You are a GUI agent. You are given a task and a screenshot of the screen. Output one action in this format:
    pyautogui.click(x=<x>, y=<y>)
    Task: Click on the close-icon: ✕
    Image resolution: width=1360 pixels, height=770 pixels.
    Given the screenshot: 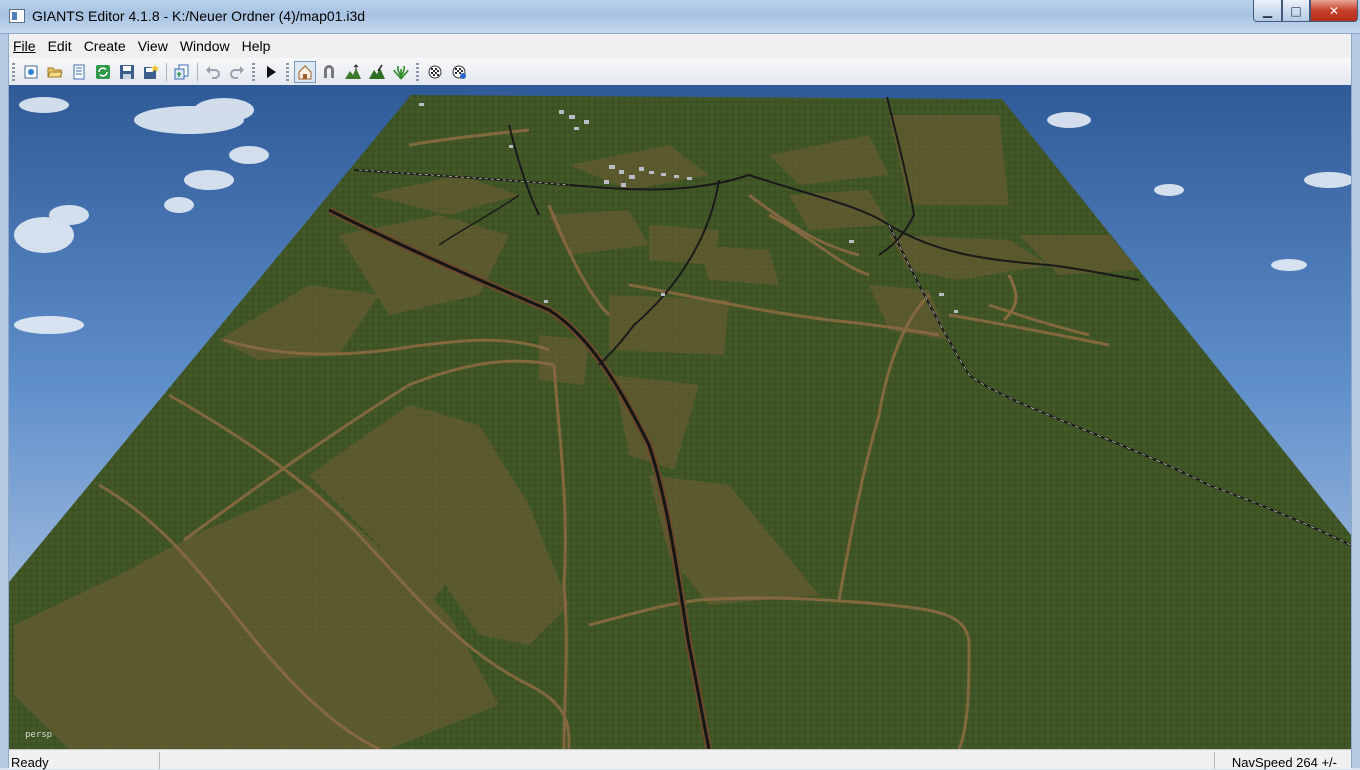 What is the action you would take?
    pyautogui.click(x=1334, y=10)
    